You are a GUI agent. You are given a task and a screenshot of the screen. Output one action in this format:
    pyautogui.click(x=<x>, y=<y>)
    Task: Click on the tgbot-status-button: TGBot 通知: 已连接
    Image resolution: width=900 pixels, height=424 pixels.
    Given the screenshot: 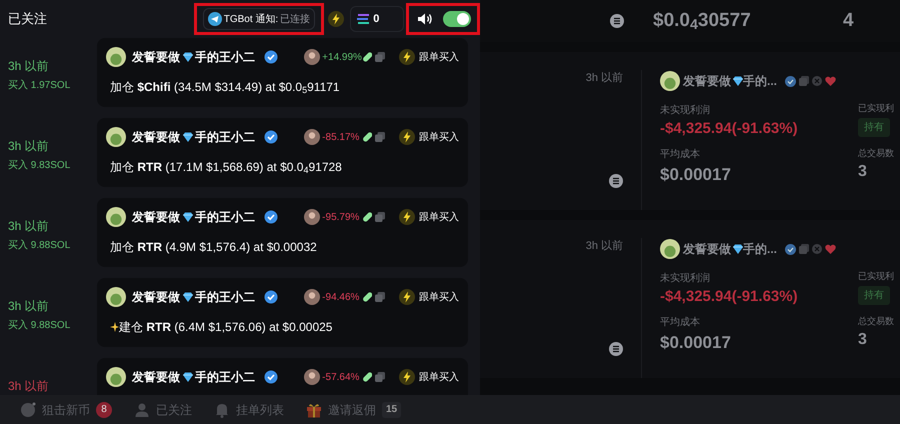 What is the action you would take?
    pyautogui.click(x=259, y=19)
    